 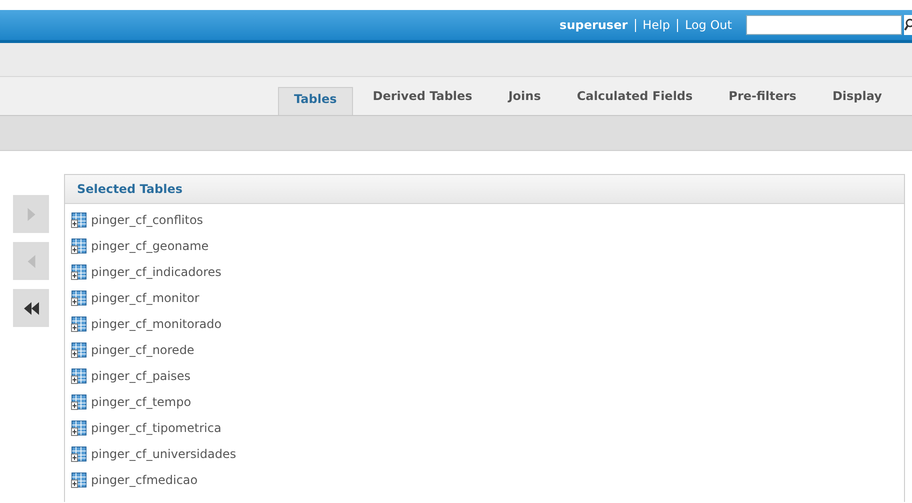 I want to click on move-button, so click(x=31, y=308).